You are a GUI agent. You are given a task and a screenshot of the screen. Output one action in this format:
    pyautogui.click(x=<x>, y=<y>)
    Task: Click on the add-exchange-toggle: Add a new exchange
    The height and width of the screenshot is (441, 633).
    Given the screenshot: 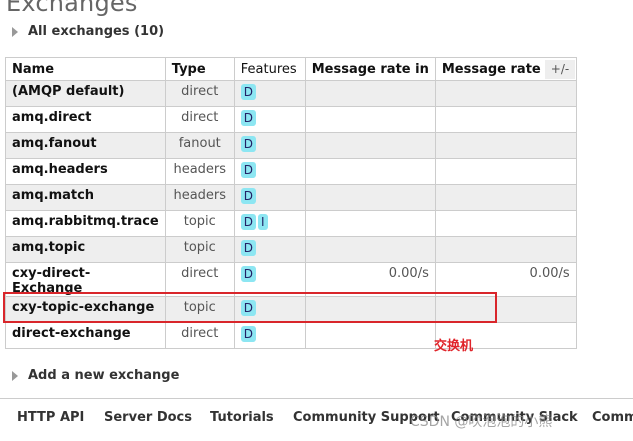 What is the action you would take?
    pyautogui.click(x=95, y=375)
    